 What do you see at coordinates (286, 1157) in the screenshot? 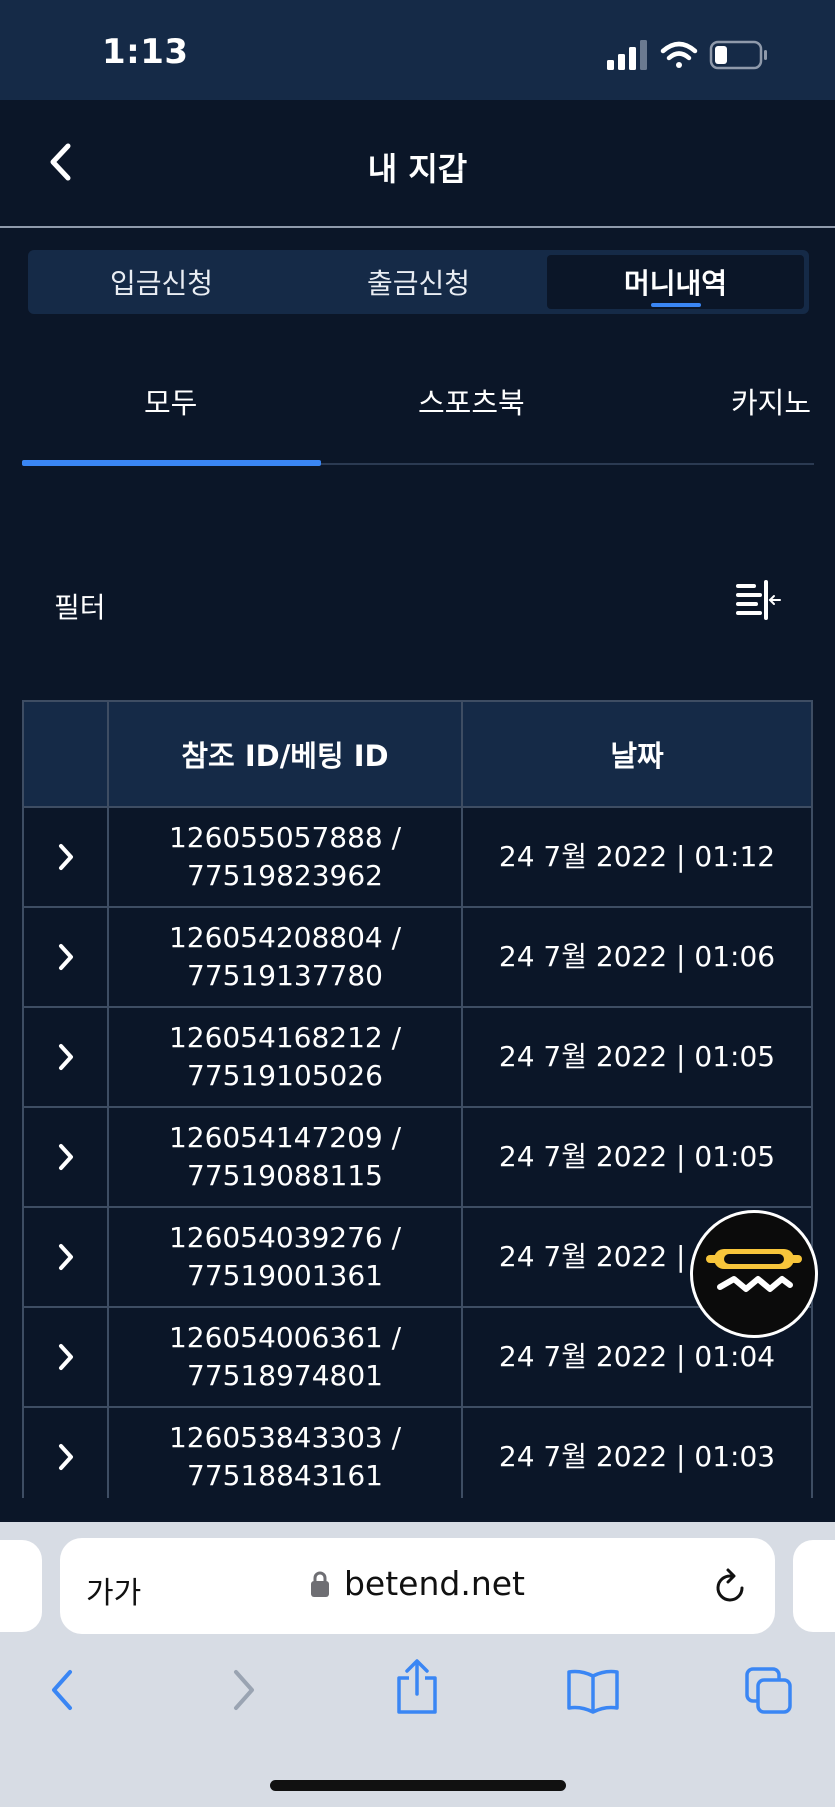
I see `ref-bet-id-cell: 126054147209 / 77519088115` at bounding box center [286, 1157].